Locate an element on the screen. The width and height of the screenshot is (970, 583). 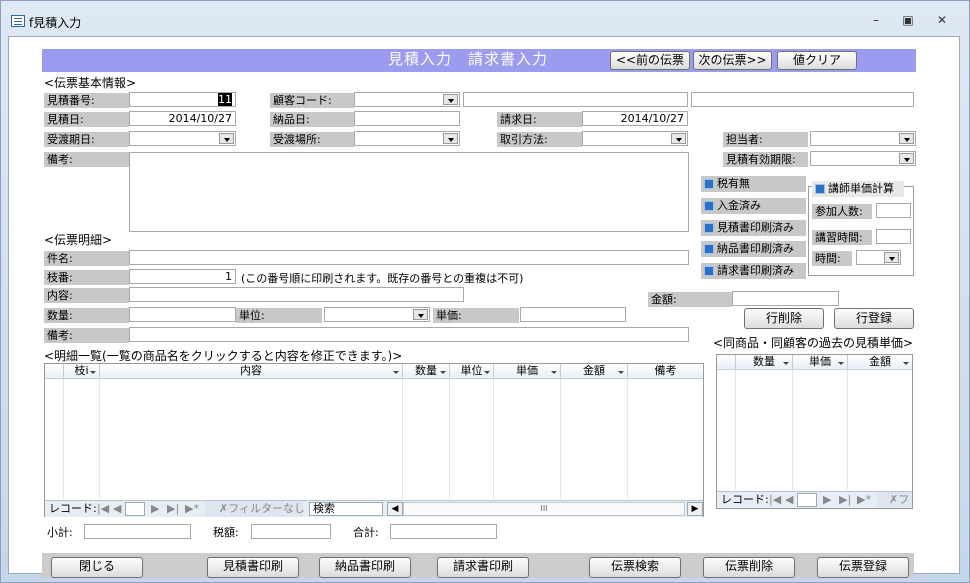
close-icon: ✕ is located at coordinates (942, 21).